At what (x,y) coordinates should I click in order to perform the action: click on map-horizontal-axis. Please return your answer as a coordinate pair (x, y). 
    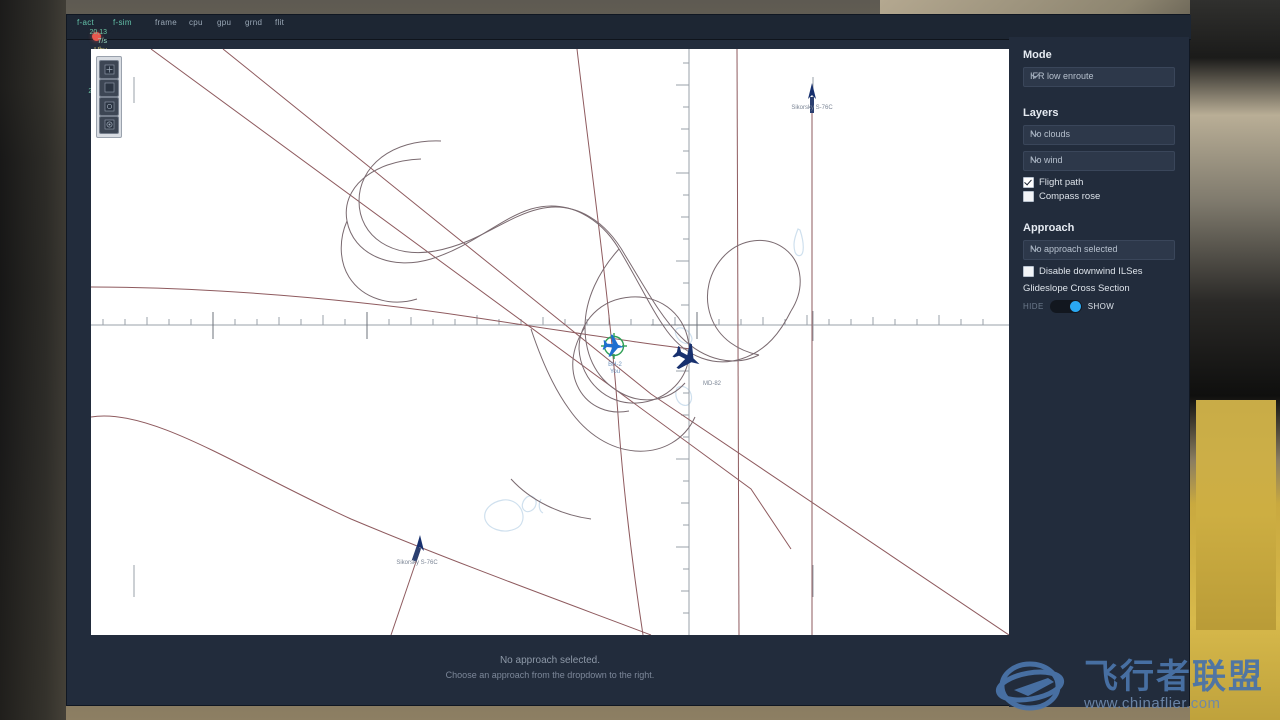
    Looking at the image, I should click on (550, 325).